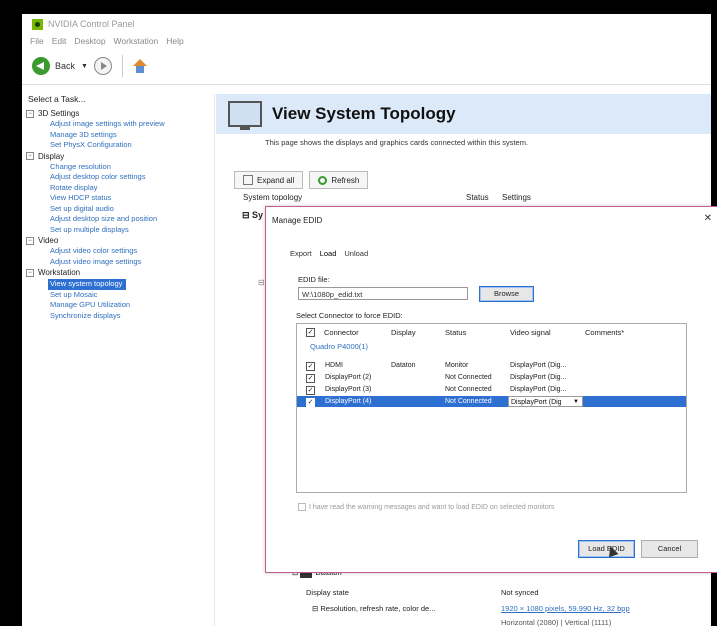  What do you see at coordinates (245, 115) in the screenshot?
I see `monitor-icon` at bounding box center [245, 115].